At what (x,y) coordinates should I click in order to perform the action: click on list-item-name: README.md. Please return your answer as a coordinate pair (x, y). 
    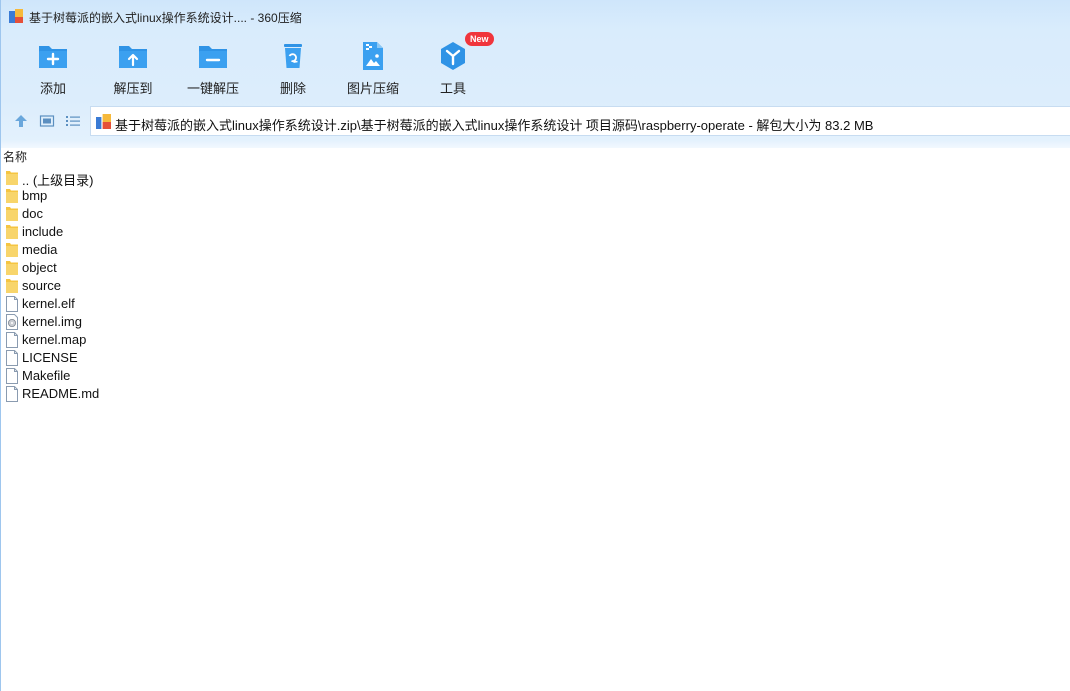
    Looking at the image, I should click on (61, 393).